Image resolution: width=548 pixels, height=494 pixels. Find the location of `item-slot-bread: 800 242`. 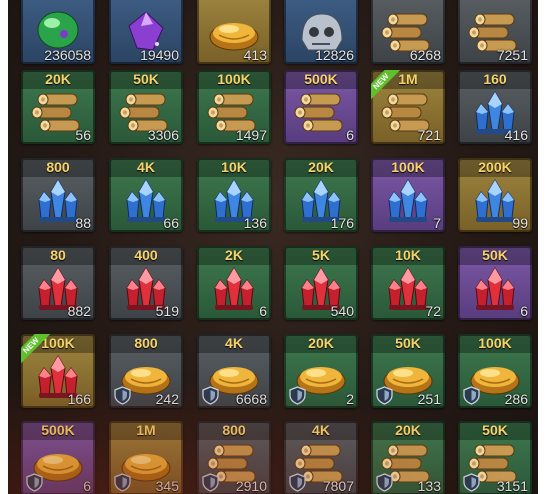

item-slot-bread: 800 242 is located at coordinates (146, 371).